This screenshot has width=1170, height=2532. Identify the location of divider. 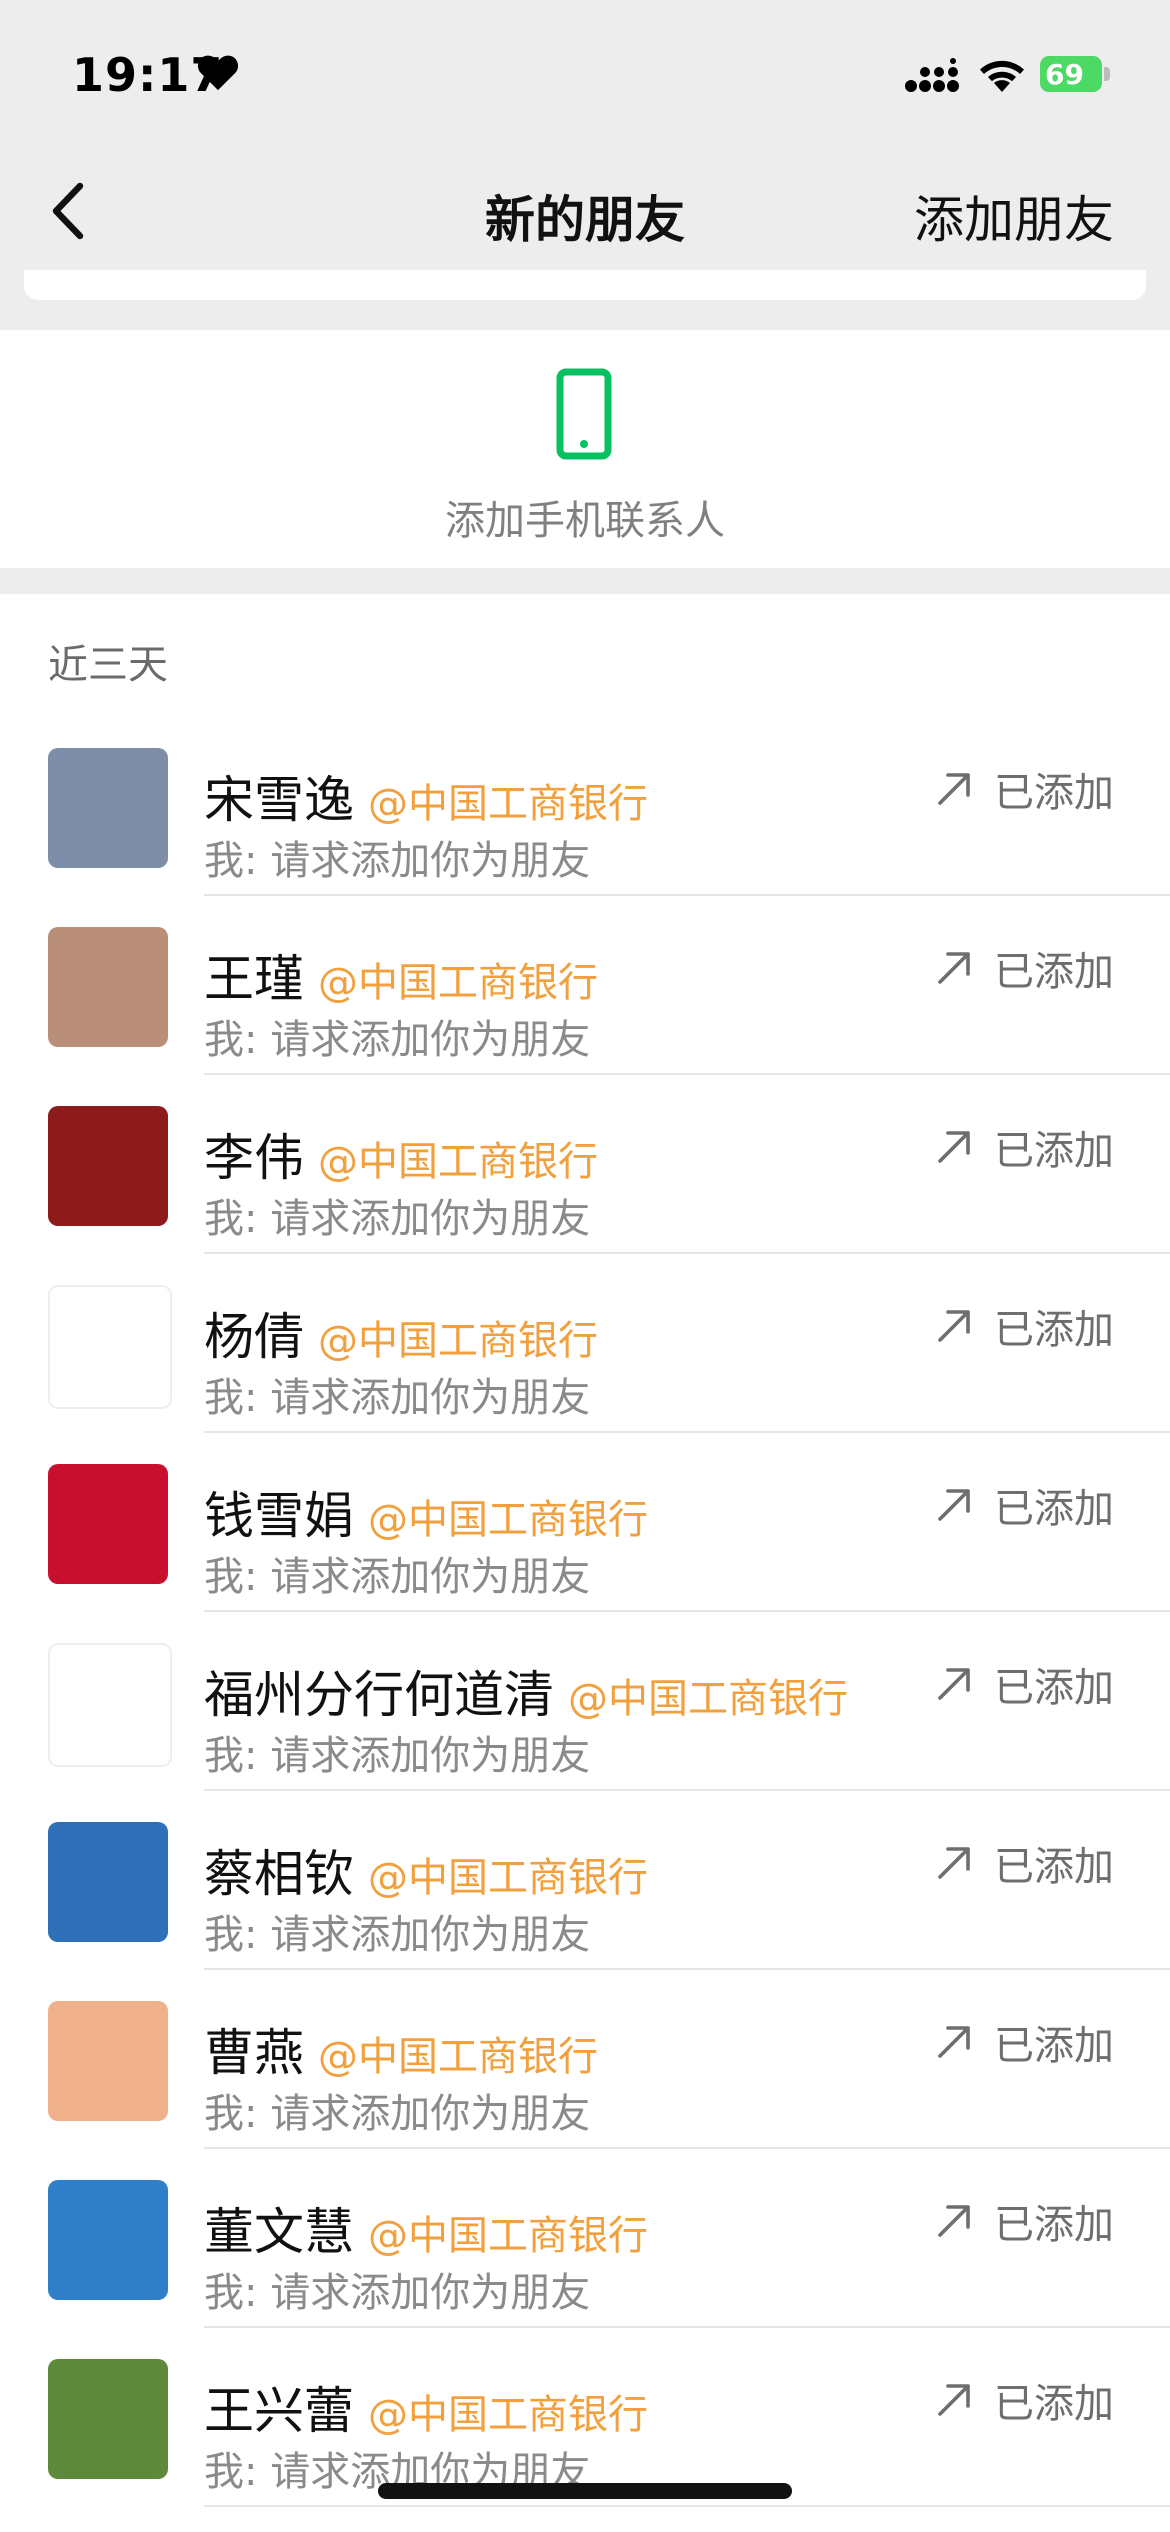
(687, 2506).